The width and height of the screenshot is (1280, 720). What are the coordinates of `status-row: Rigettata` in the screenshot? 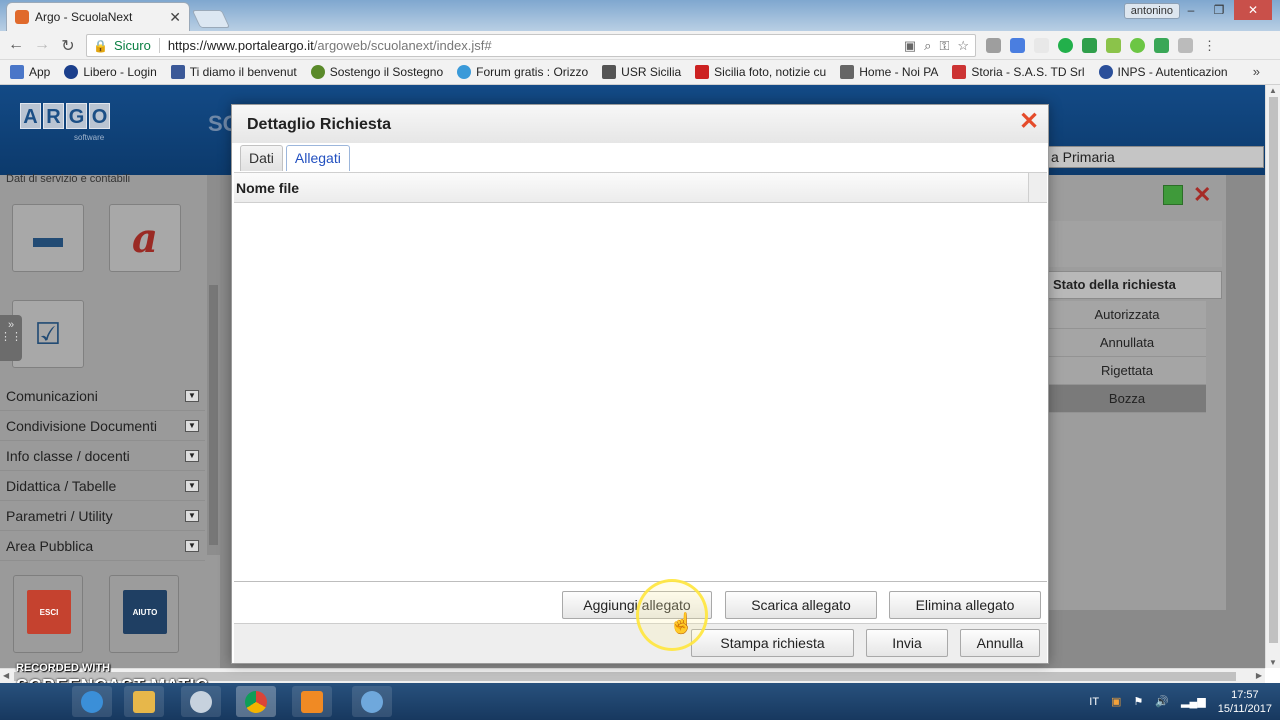 It's located at (1127, 371).